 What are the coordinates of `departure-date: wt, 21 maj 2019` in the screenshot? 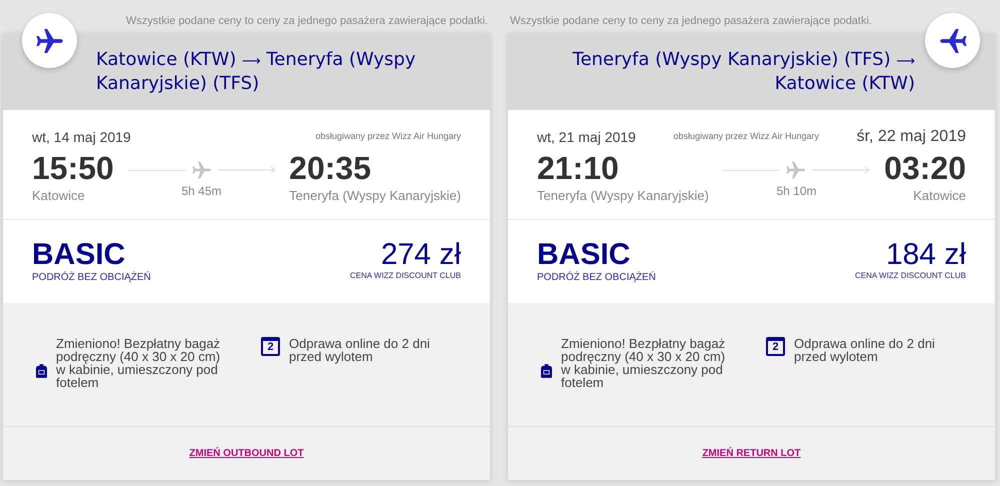 It's located at (586, 137).